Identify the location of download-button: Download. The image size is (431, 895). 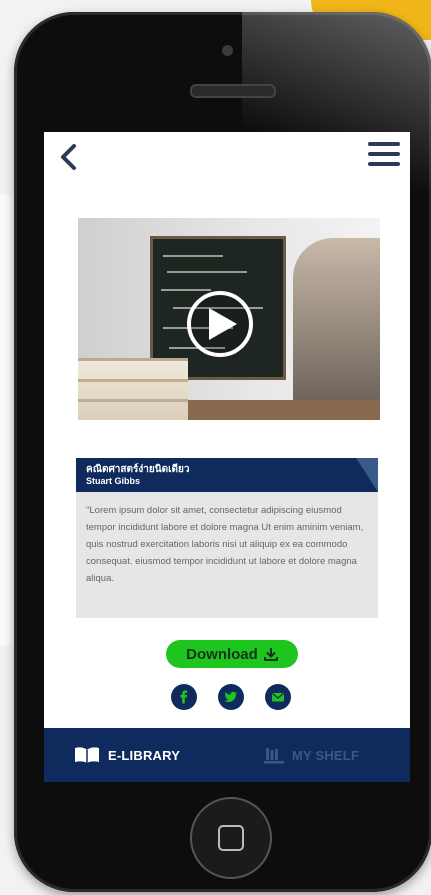
(232, 654).